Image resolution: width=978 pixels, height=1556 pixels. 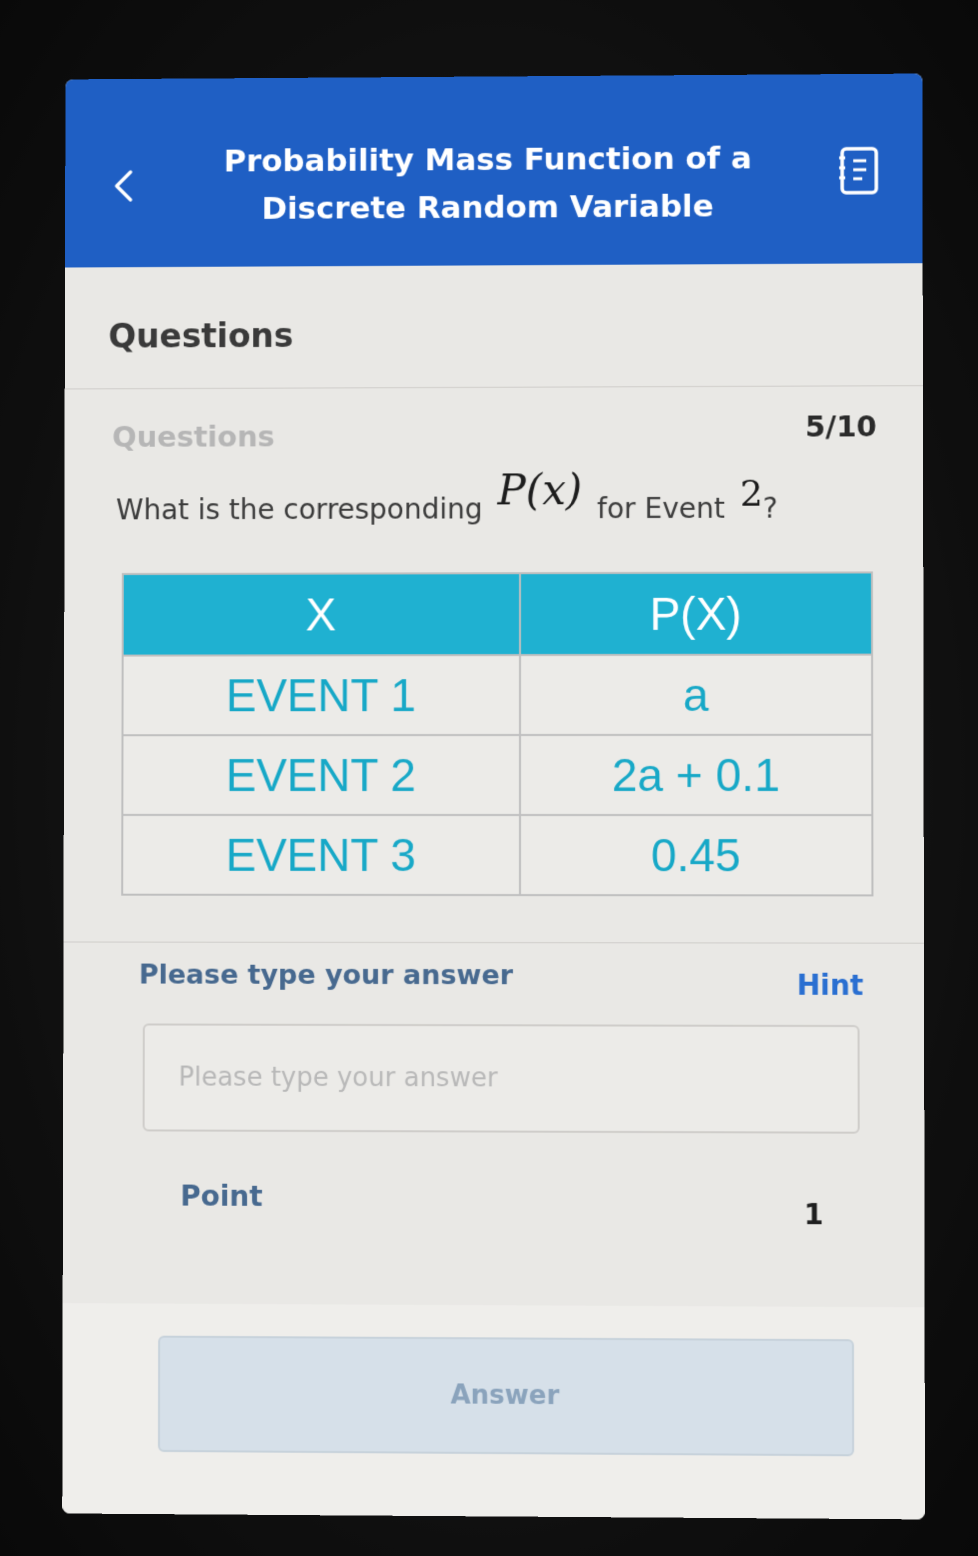 I want to click on question-text-middle: for Event, so click(x=661, y=508).